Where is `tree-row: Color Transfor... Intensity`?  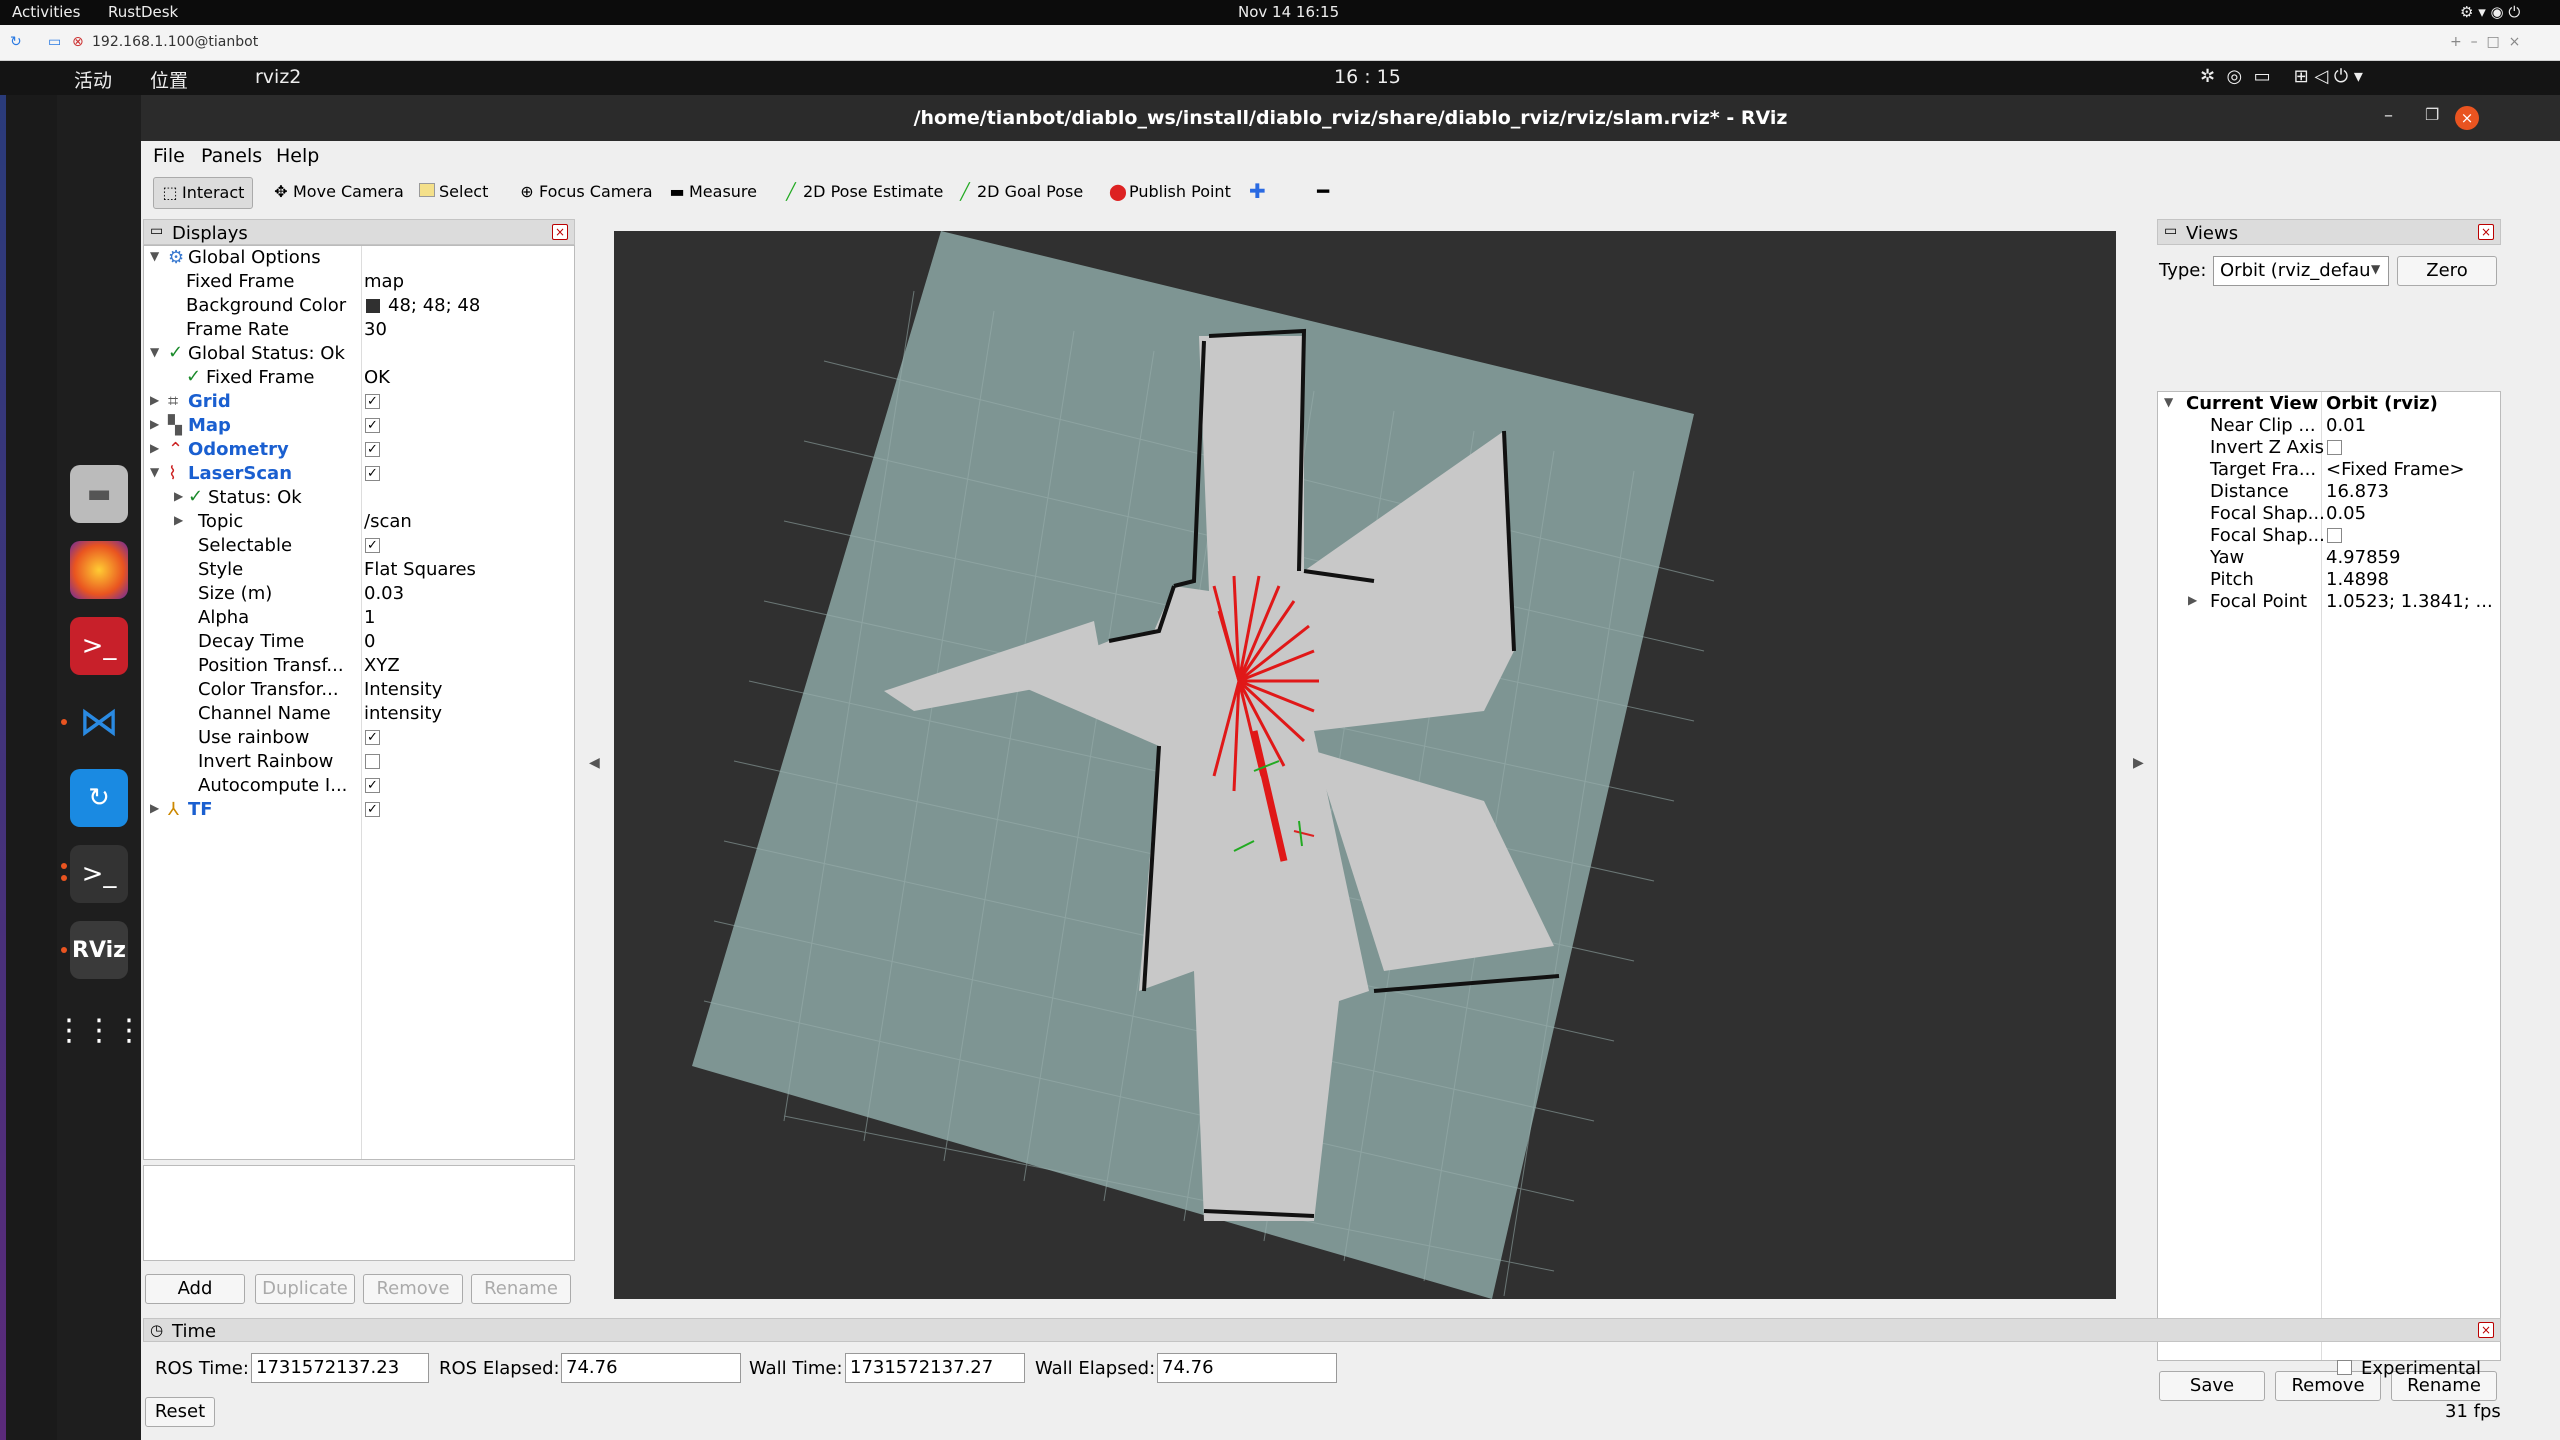 tree-row: Color Transfor... Intensity is located at coordinates (359, 690).